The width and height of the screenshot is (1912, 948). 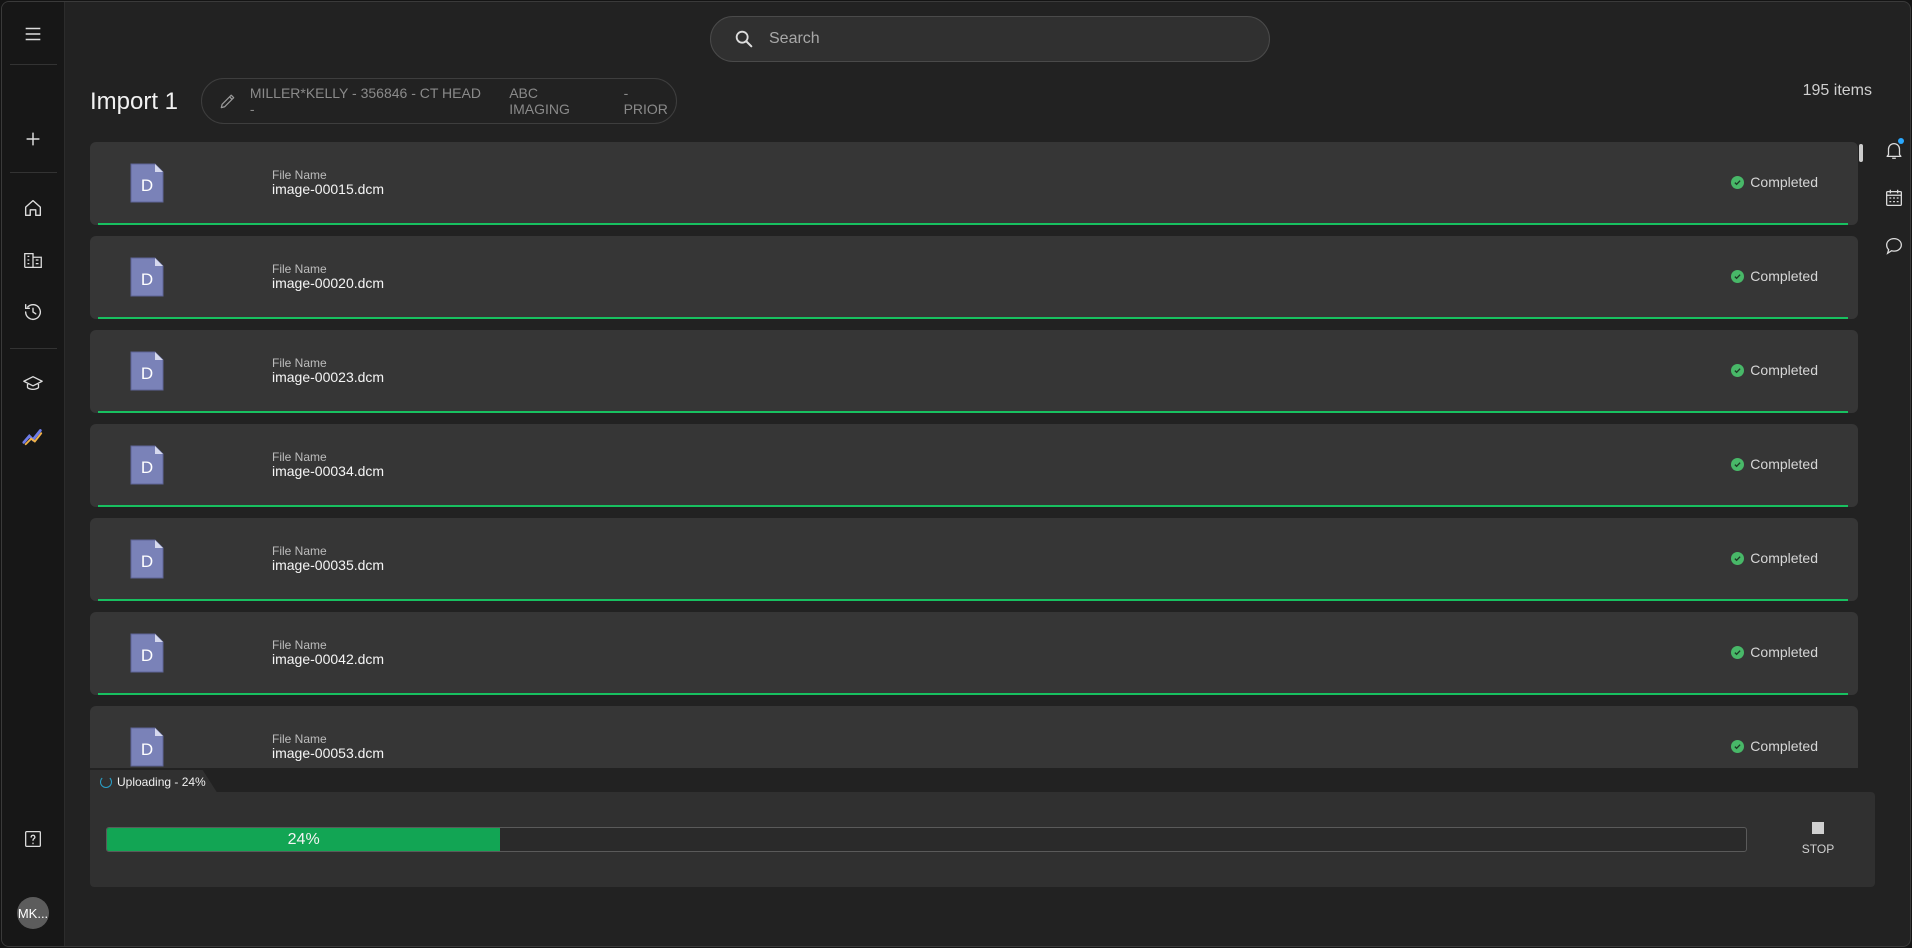 I want to click on add-icon, so click(x=33, y=139).